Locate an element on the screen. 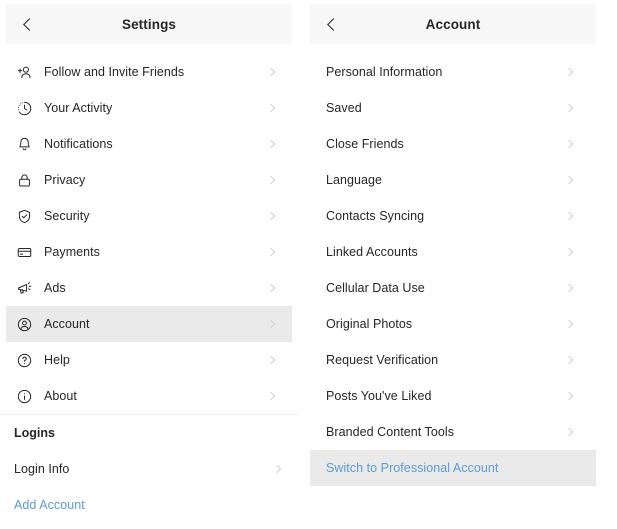 The width and height of the screenshot is (617, 529). settings-list-top-spacer is located at coordinates (149, 49).